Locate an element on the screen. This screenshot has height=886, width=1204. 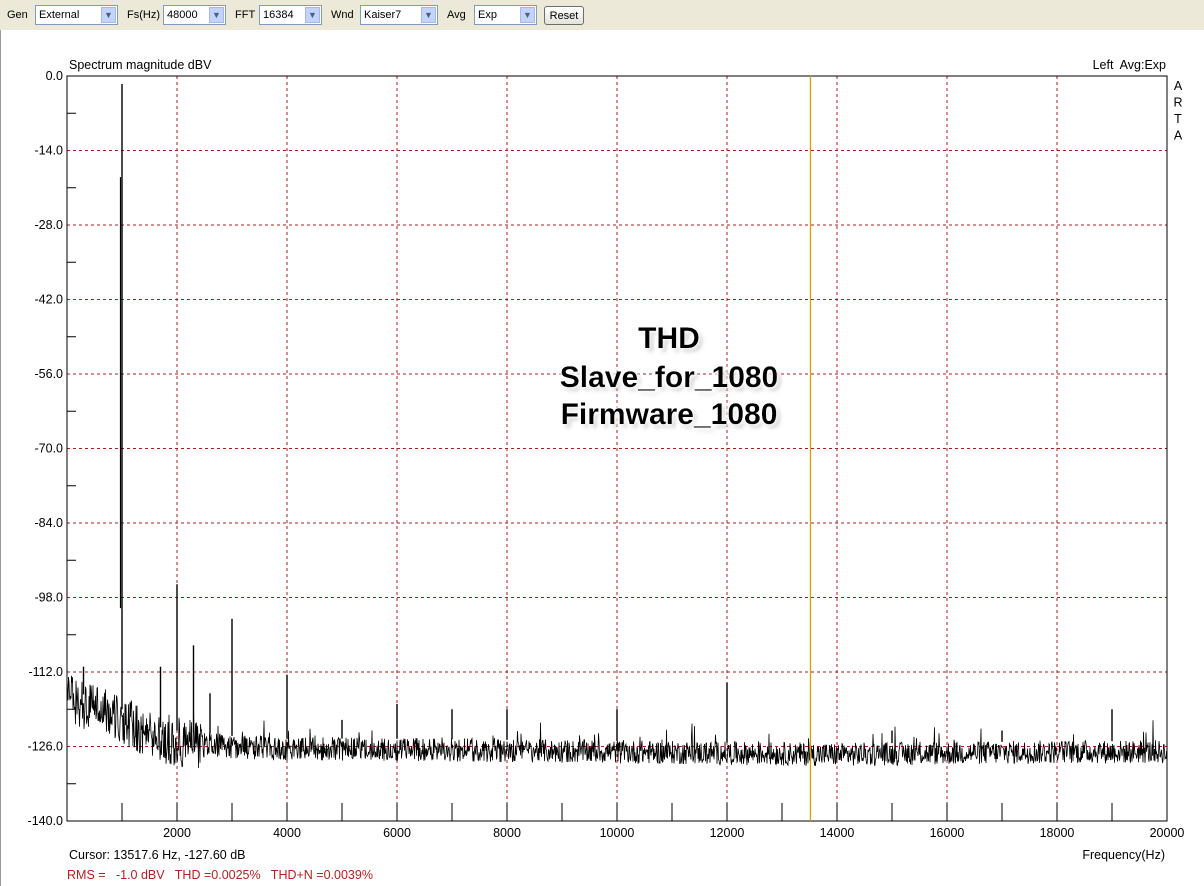
y-tick-label: -112.0 is located at coordinates (45, 672).